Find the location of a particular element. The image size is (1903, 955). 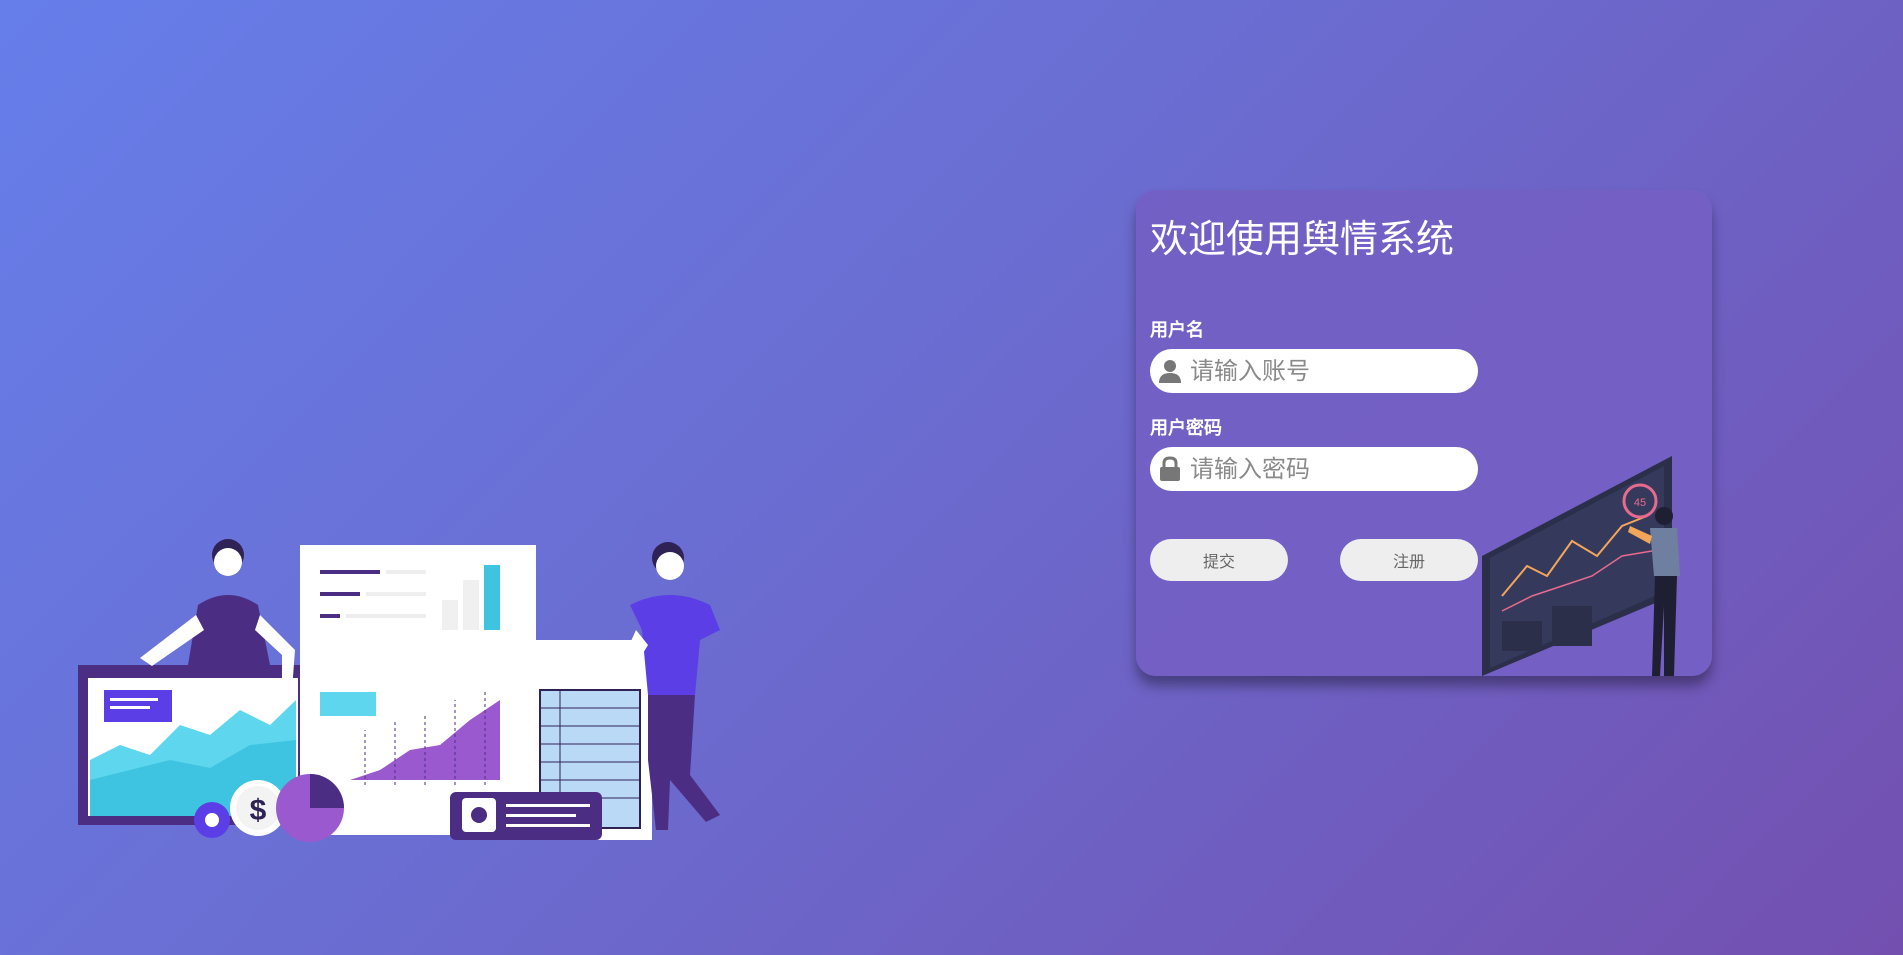

pie-chart-icon is located at coordinates (310, 808).